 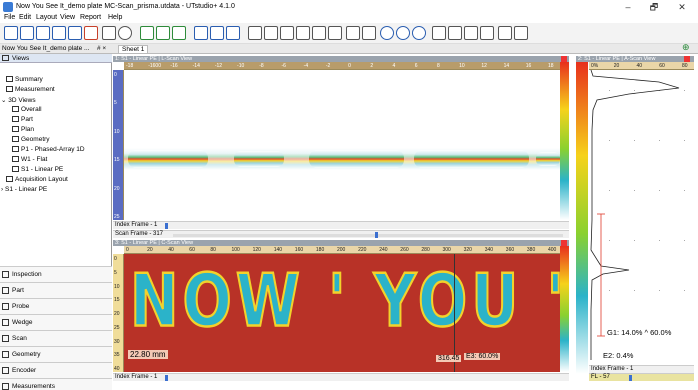 I want to click on part-button: Part, so click(x=56, y=290).